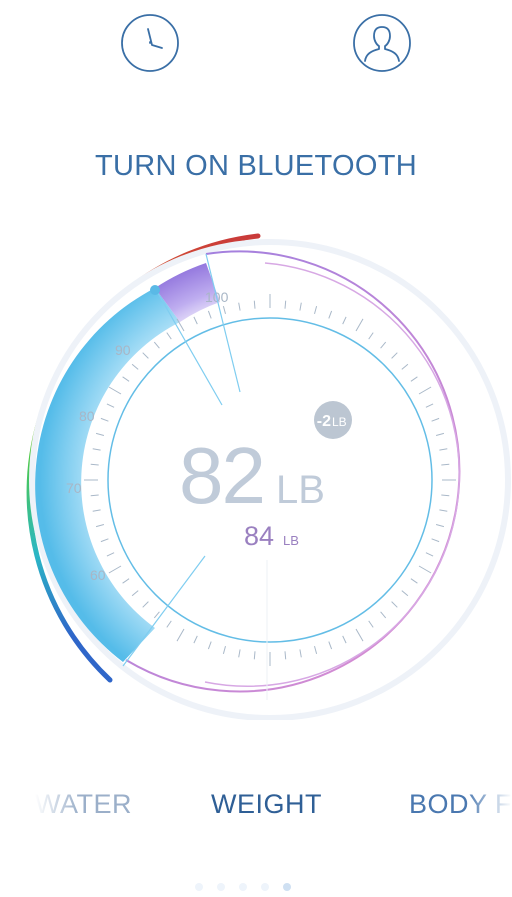 This screenshot has width=512, height=897. I want to click on history-button, so click(150, 43).